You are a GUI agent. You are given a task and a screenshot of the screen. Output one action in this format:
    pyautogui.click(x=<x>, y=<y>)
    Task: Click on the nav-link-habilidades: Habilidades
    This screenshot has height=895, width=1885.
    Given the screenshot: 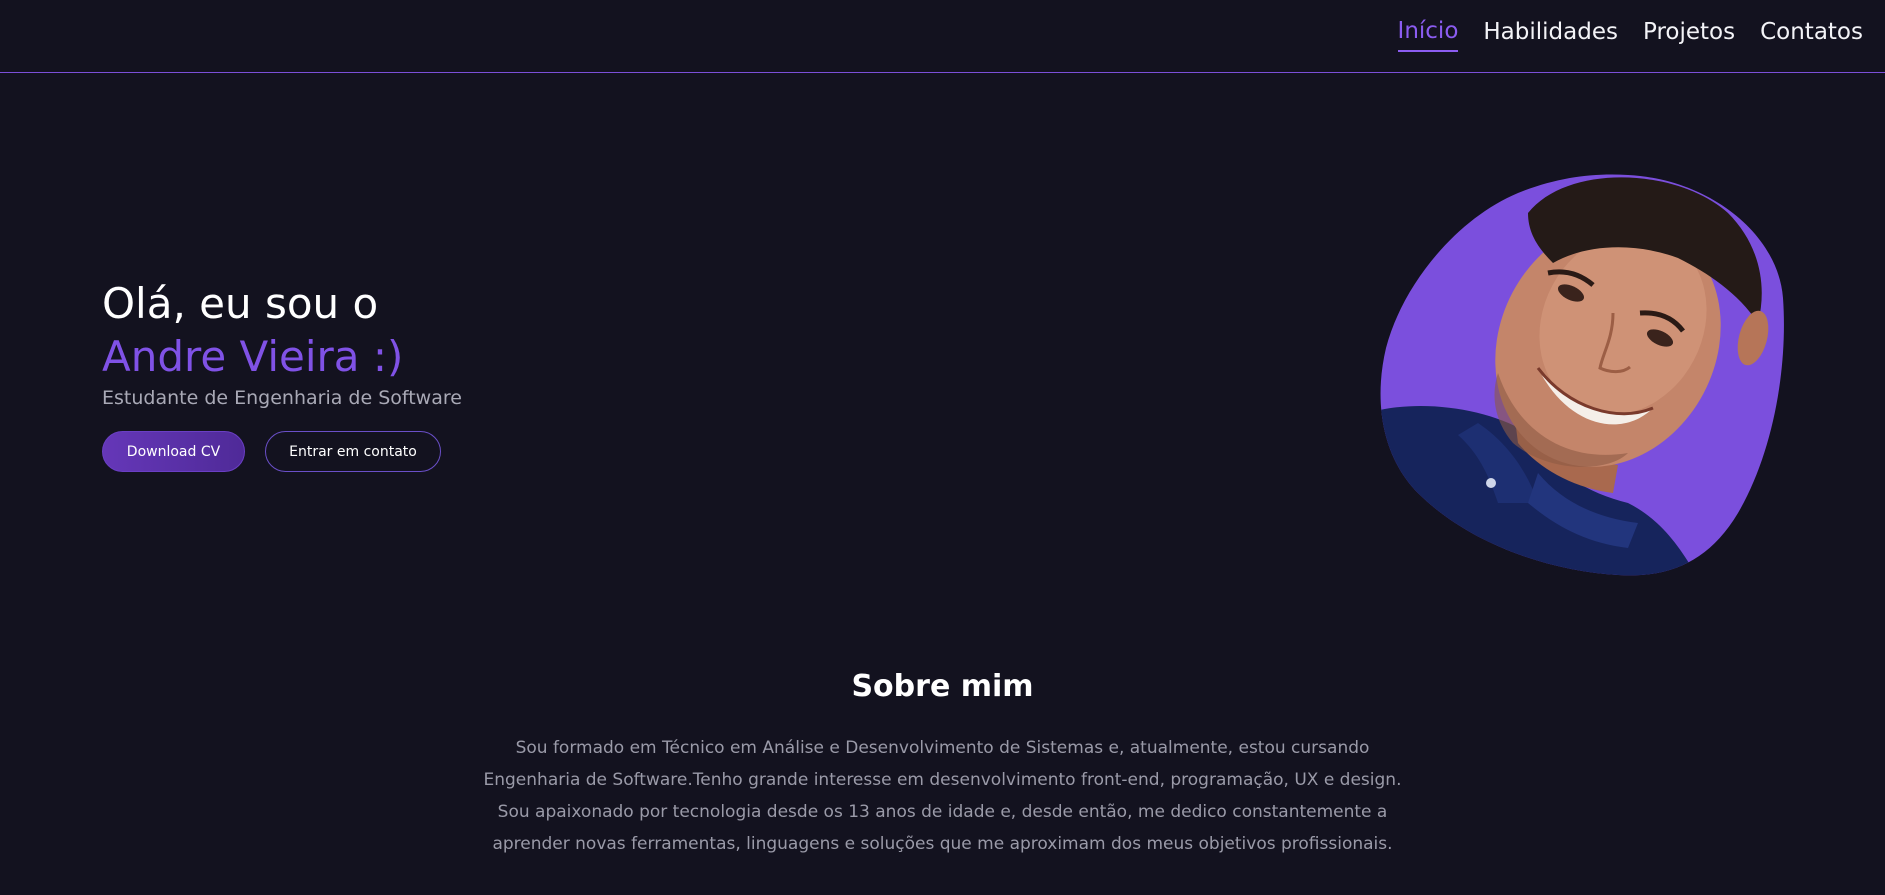 What is the action you would take?
    pyautogui.click(x=1550, y=34)
    